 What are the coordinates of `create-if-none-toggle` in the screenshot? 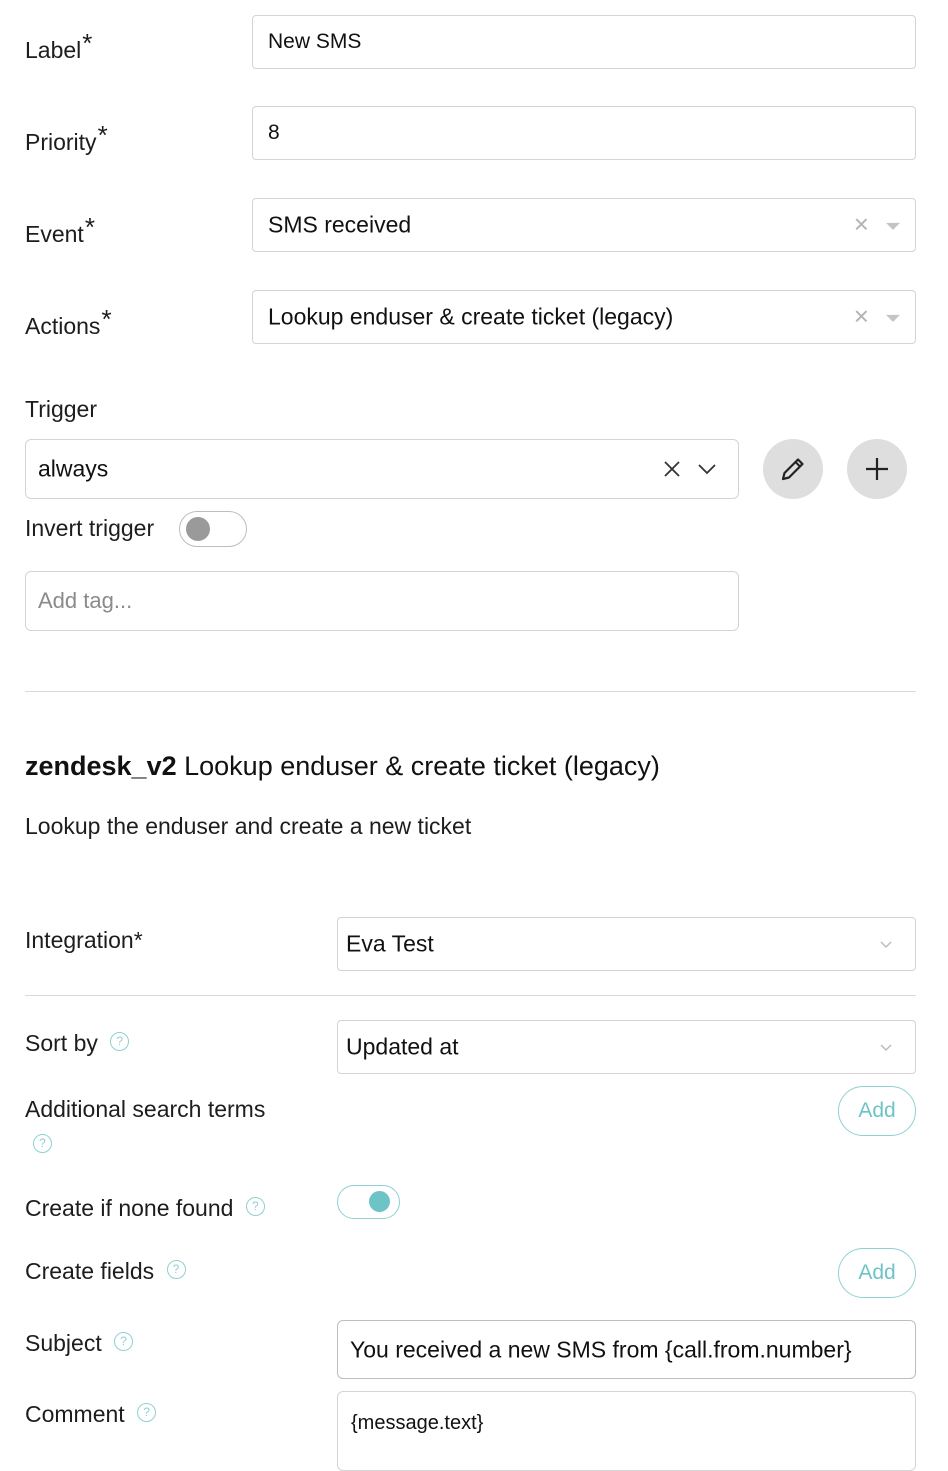 It's located at (368, 1202).